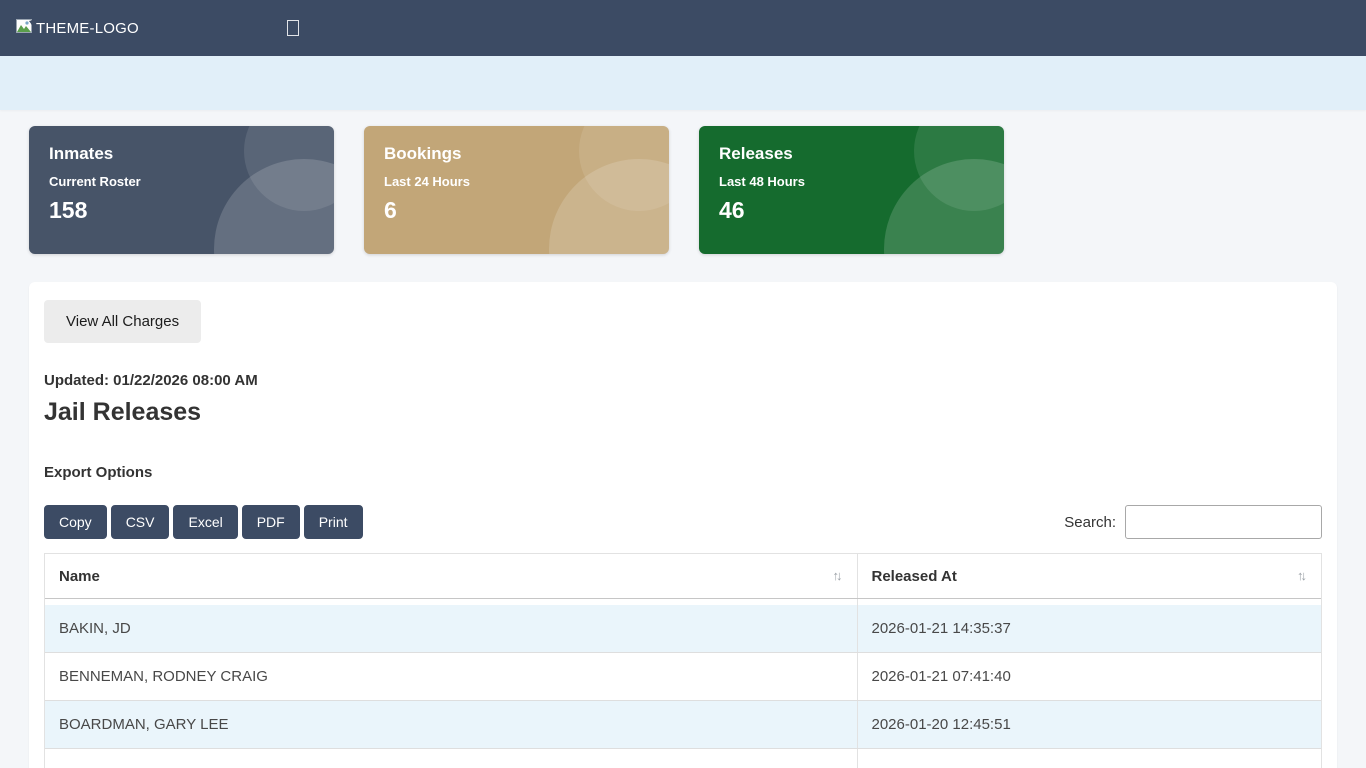 The image size is (1366, 768). What do you see at coordinates (68, 210) in the screenshot?
I see `stat-card-value: 158` at bounding box center [68, 210].